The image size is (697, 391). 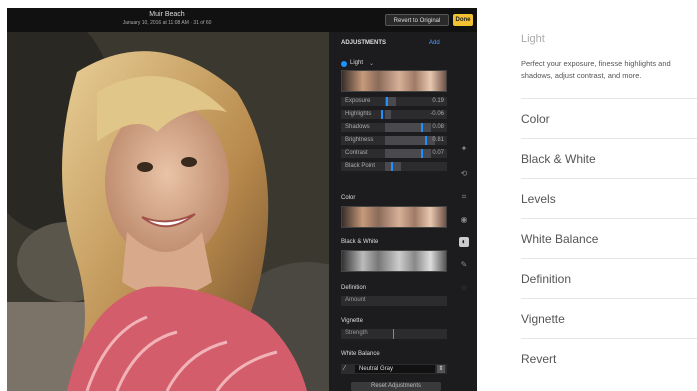 What do you see at coordinates (543, 319) in the screenshot?
I see `feature-item-label: Vignette` at bounding box center [543, 319].